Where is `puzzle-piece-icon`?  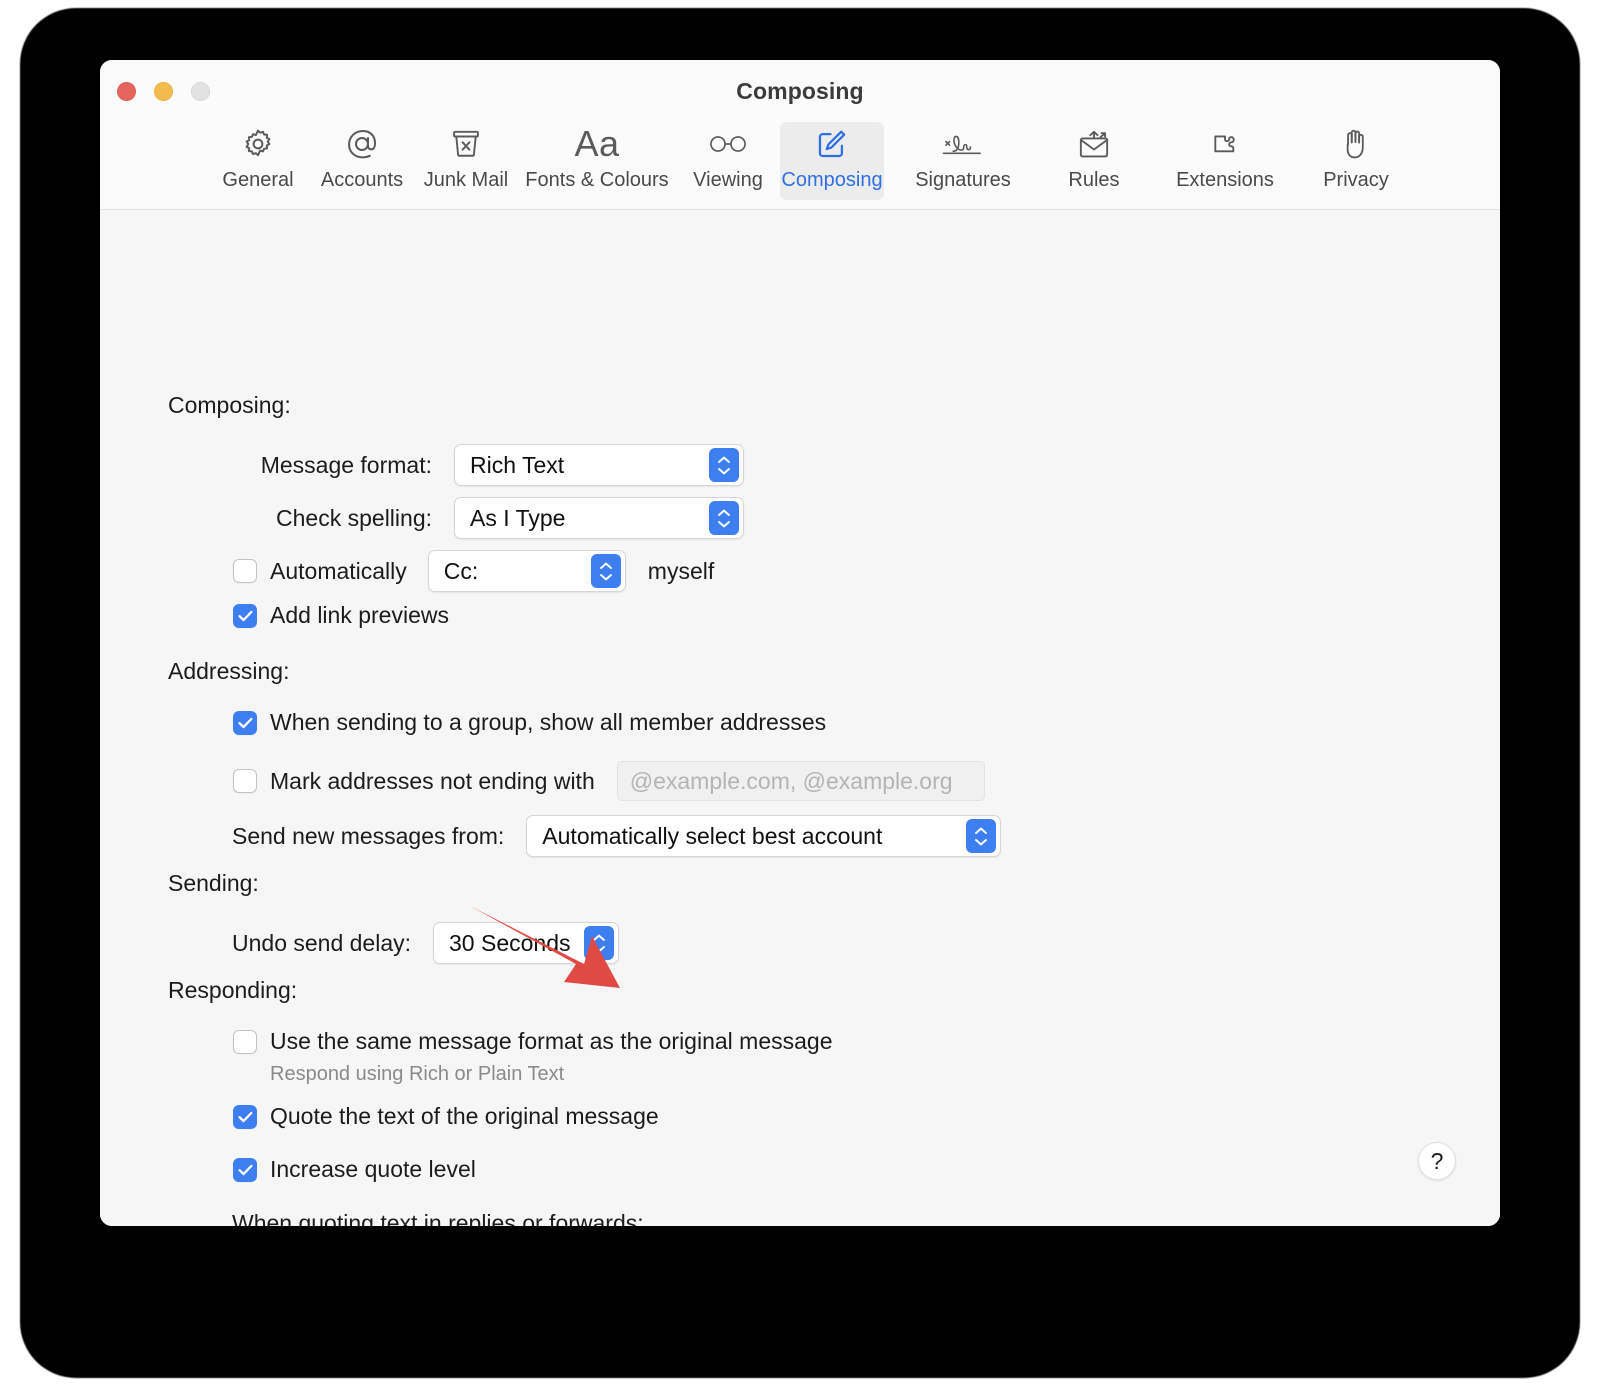
puzzle-piece-icon is located at coordinates (1225, 144).